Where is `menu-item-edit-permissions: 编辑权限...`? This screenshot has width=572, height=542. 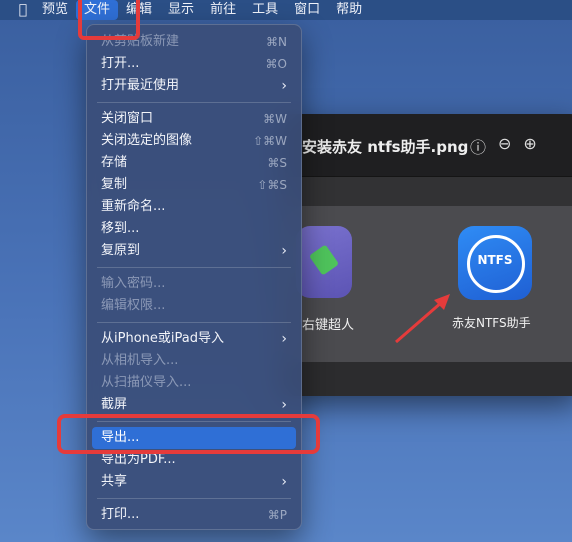
menu-item-edit-permissions: 编辑权限... is located at coordinates (194, 306).